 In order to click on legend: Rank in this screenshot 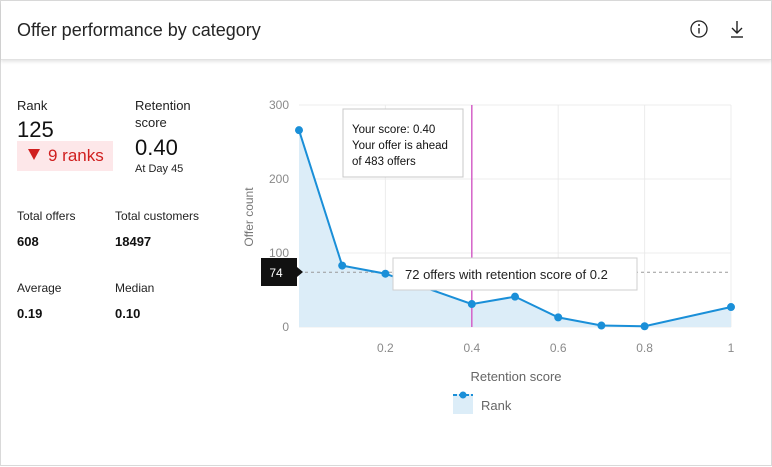, I will do `click(482, 403)`.